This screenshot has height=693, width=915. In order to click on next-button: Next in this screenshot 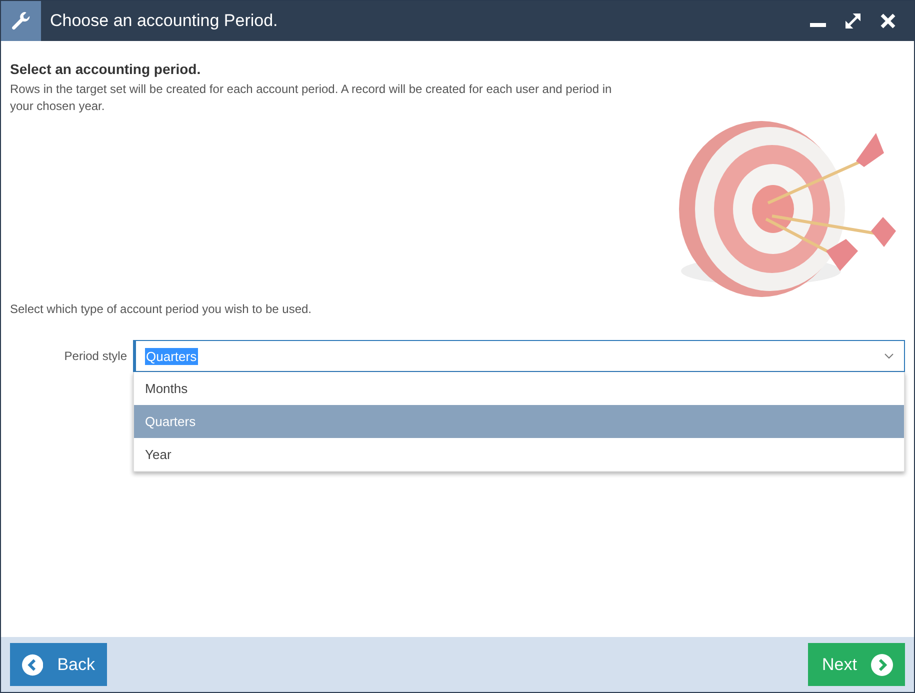, I will do `click(856, 664)`.